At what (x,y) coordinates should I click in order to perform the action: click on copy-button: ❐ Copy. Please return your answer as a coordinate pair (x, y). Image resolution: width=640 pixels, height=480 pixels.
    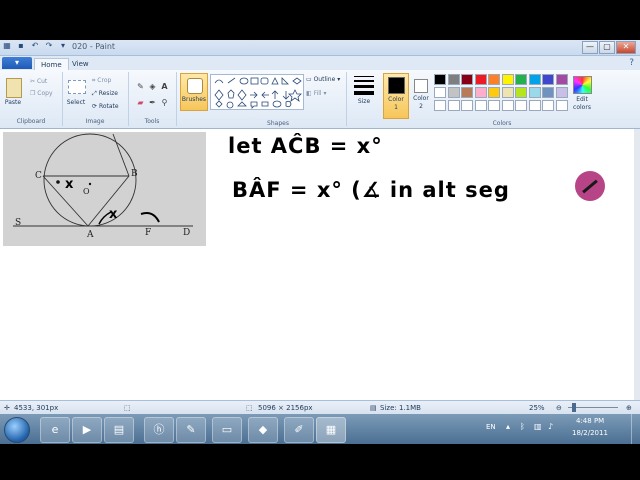
    Looking at the image, I should click on (41, 93).